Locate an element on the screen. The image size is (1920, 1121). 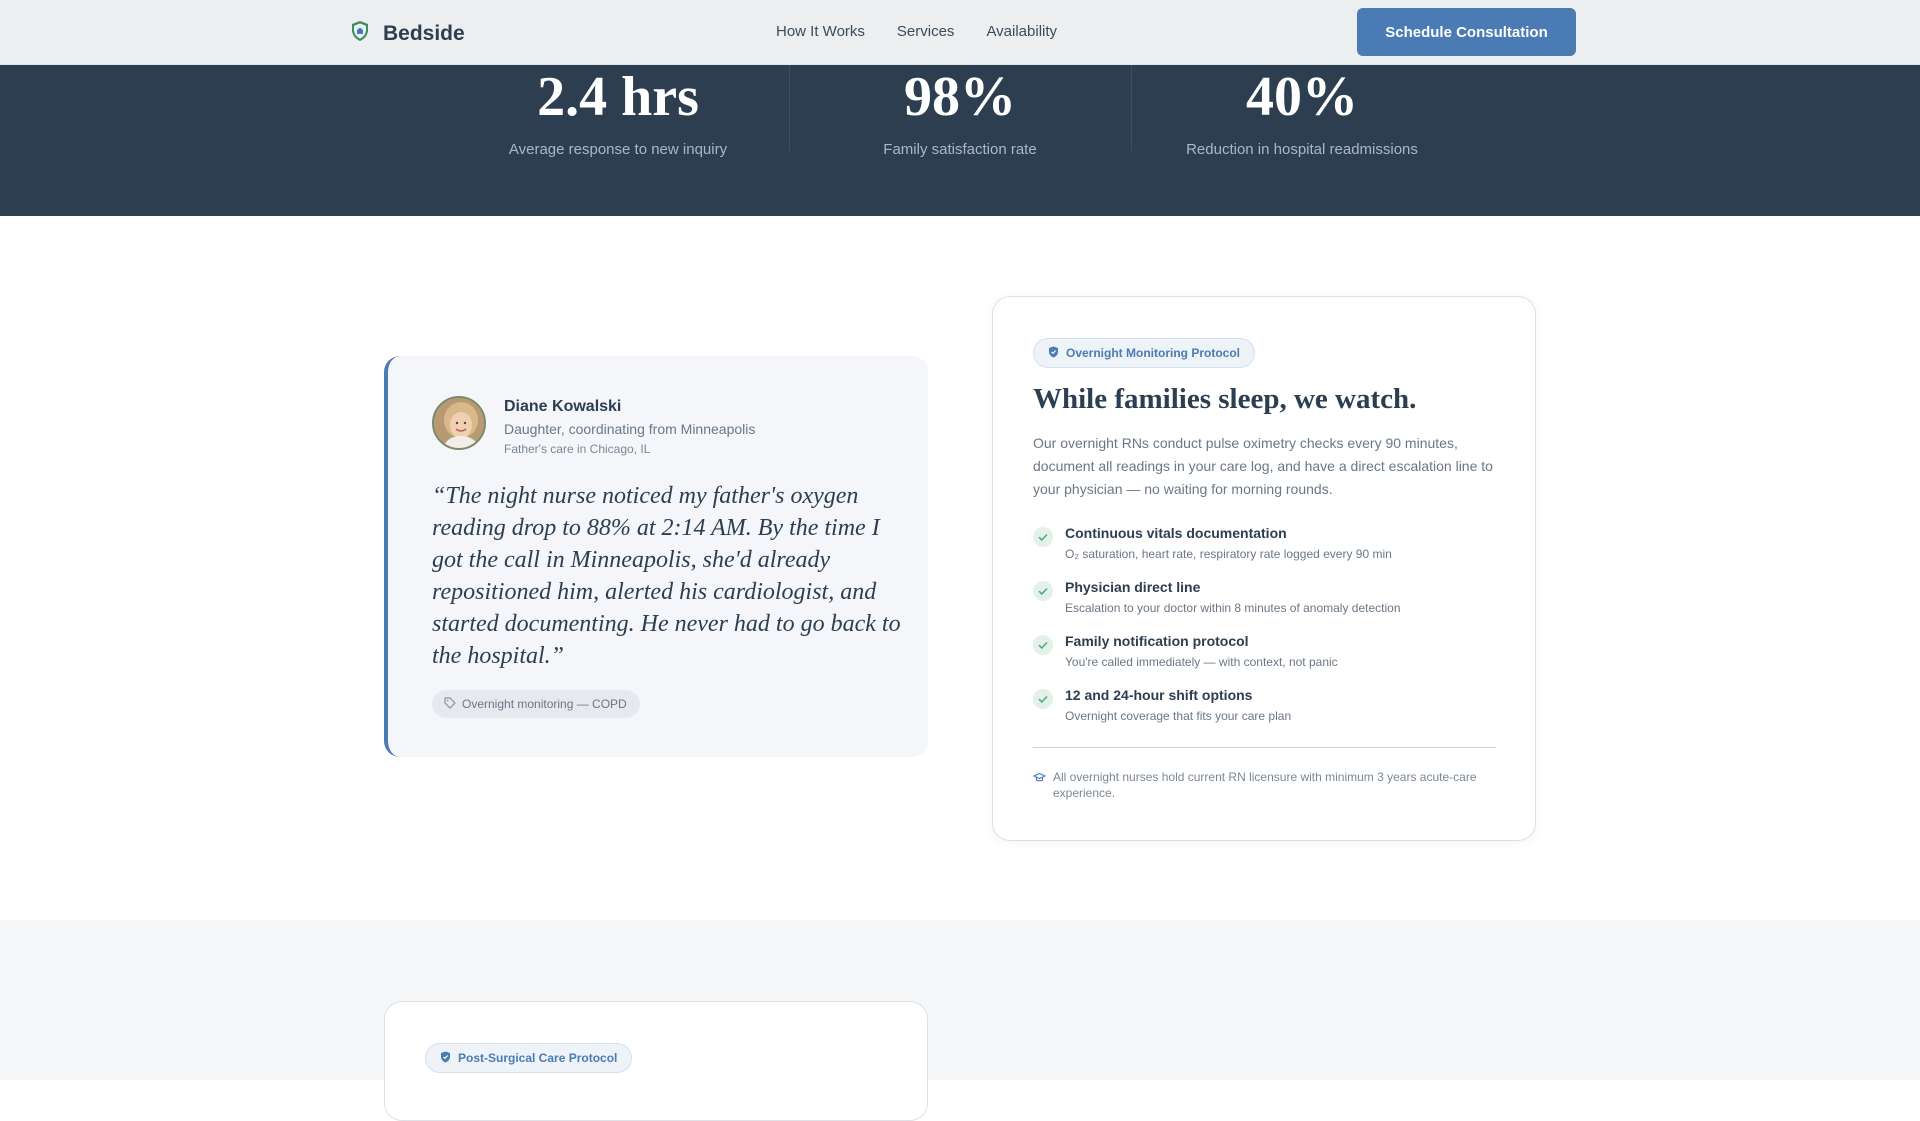
protocol-title: While families sleep, we watch. is located at coordinates (1225, 399).